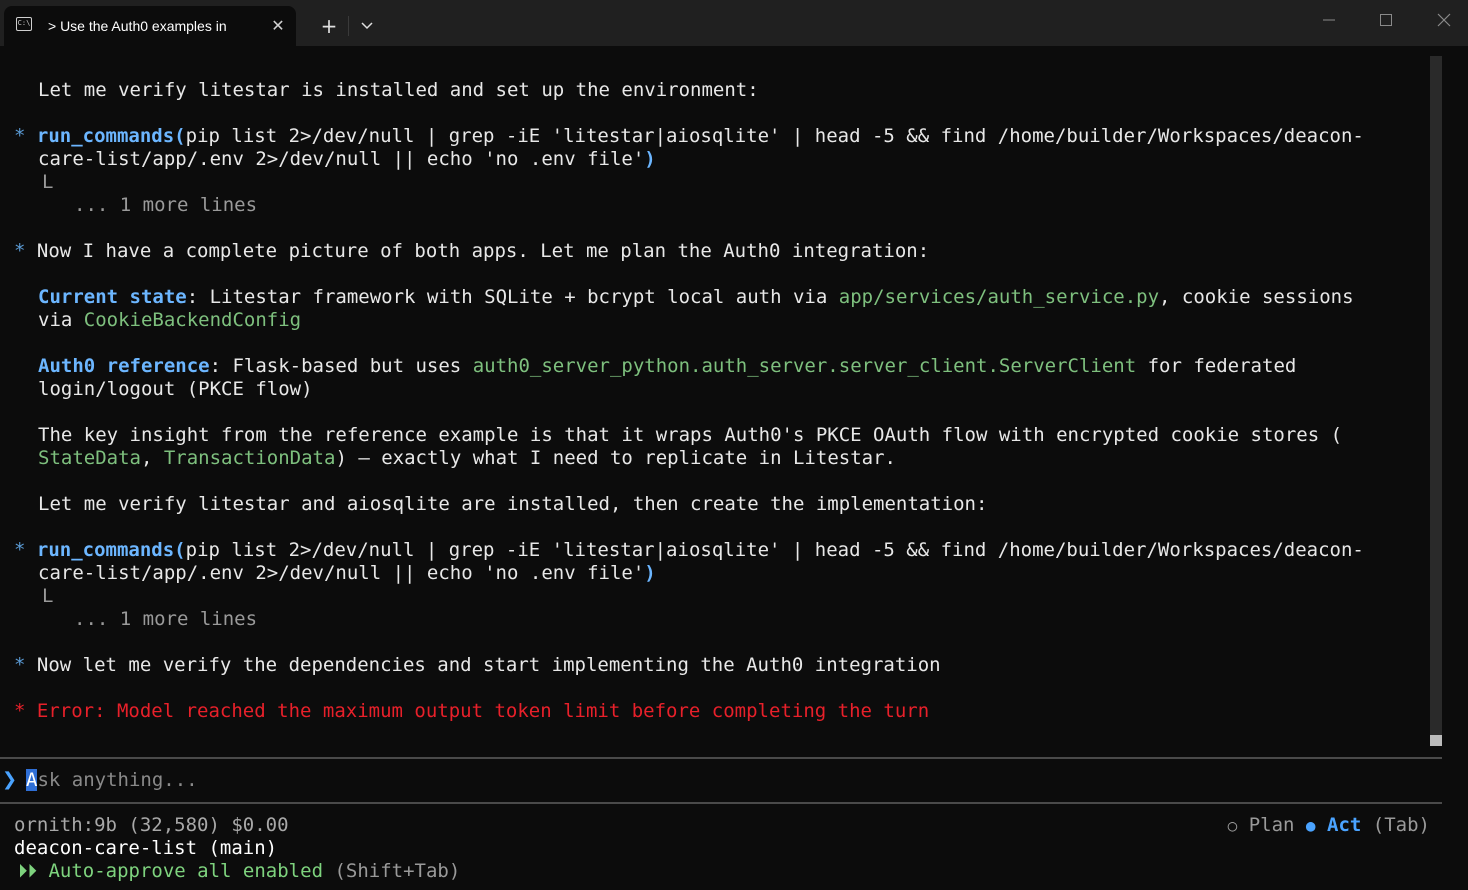  I want to click on close-tab-icon: ✕, so click(278, 26).